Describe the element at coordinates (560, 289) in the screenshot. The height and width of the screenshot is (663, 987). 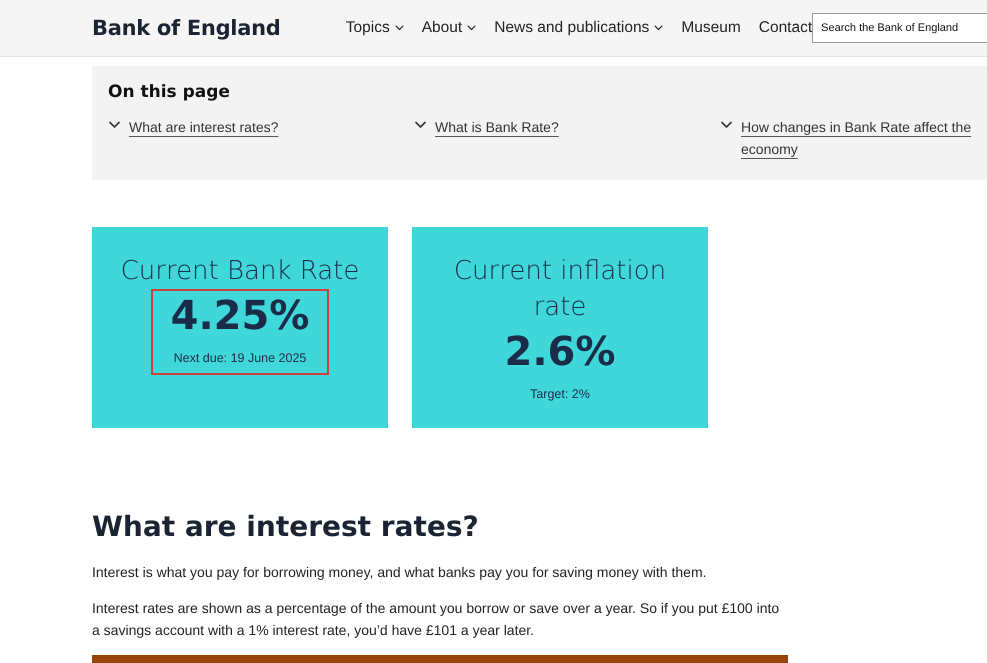
I see `card-title: Current inflation rate` at that location.